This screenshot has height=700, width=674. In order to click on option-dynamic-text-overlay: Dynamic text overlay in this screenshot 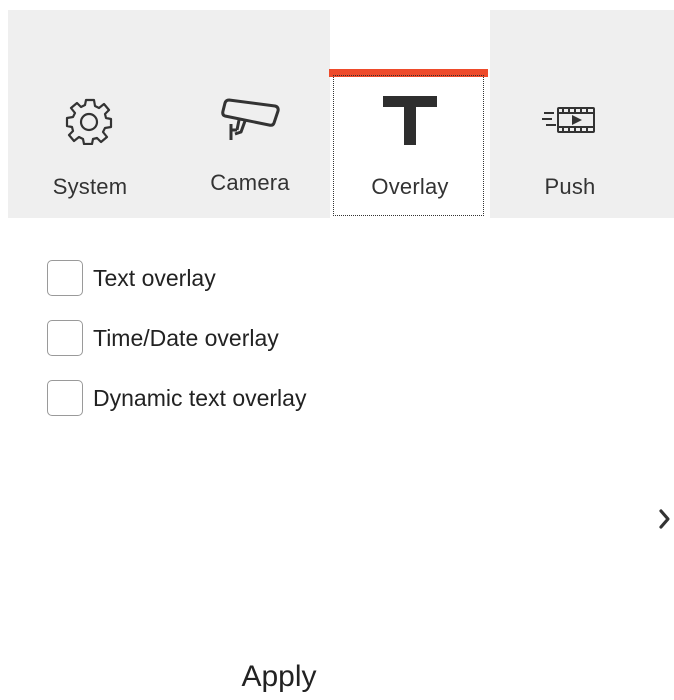, I will do `click(176, 398)`.